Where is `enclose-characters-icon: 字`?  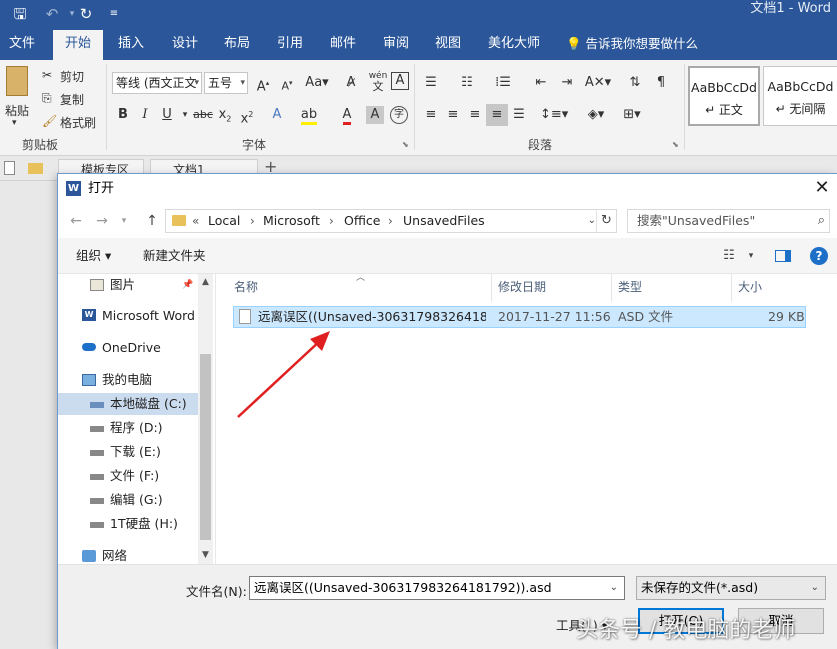 enclose-characters-icon: 字 is located at coordinates (399, 115).